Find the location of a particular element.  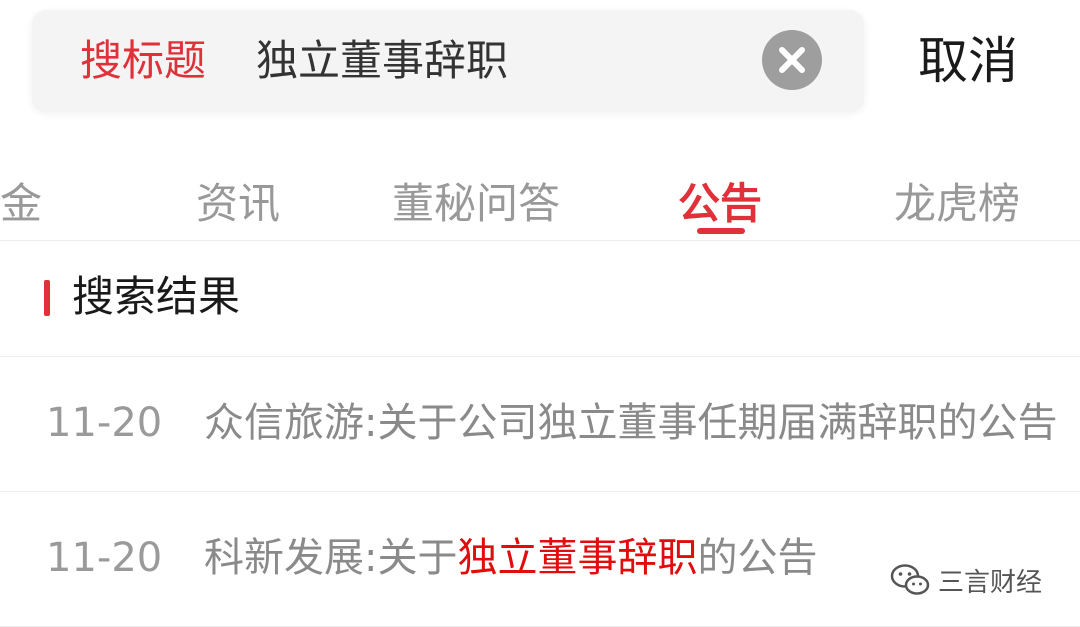

category-tabs: 金 资讯 董秘问答 公告 龙虎榜 is located at coordinates (540, 200).